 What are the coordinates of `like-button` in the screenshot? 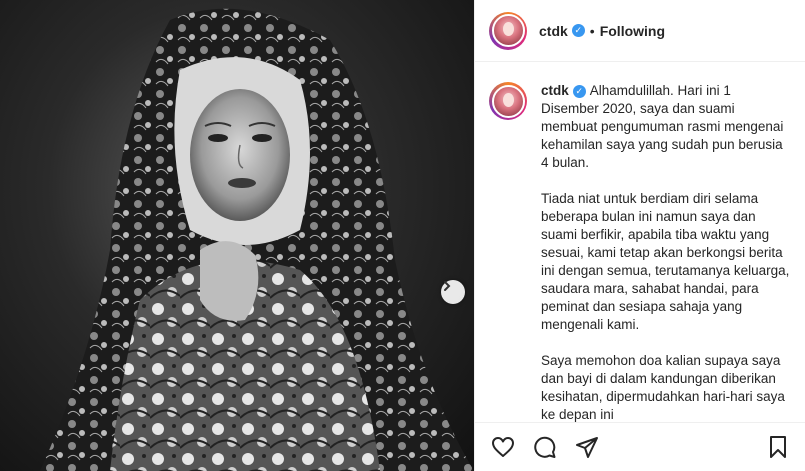 It's located at (503, 447).